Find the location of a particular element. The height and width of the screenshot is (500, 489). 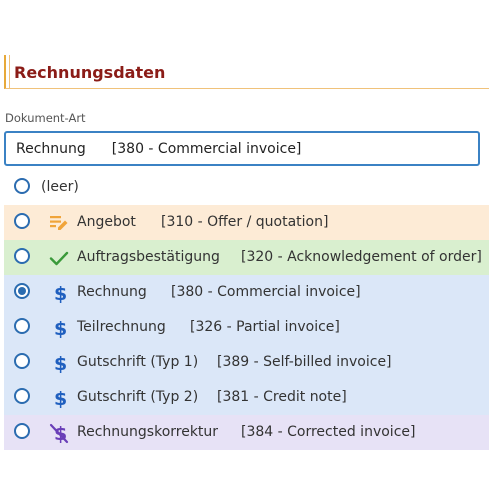

section-header: Rechnungsdaten is located at coordinates (246, 72).